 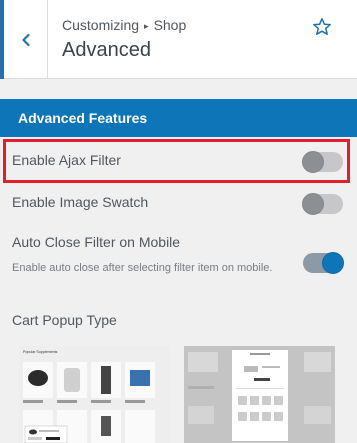 I want to click on ajax-filter-toggle, so click(x=322, y=162).